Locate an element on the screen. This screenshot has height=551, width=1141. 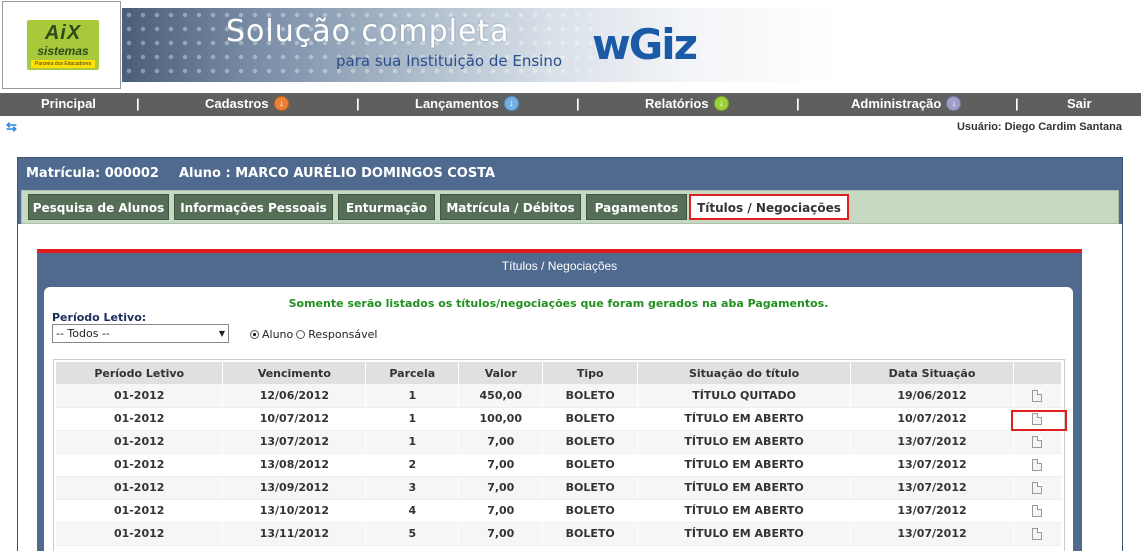
period-select: -- Todos -- ▼ is located at coordinates (140, 333).